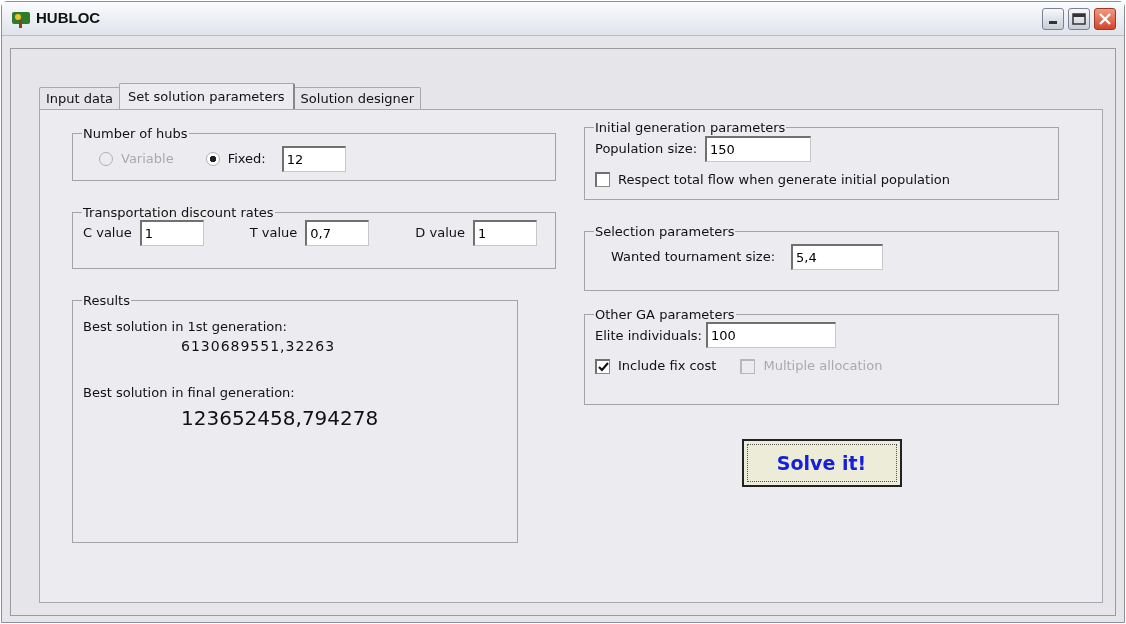 Image resolution: width=1126 pixels, height=624 pixels. I want to click on tab: Set solution parameters, so click(207, 95).